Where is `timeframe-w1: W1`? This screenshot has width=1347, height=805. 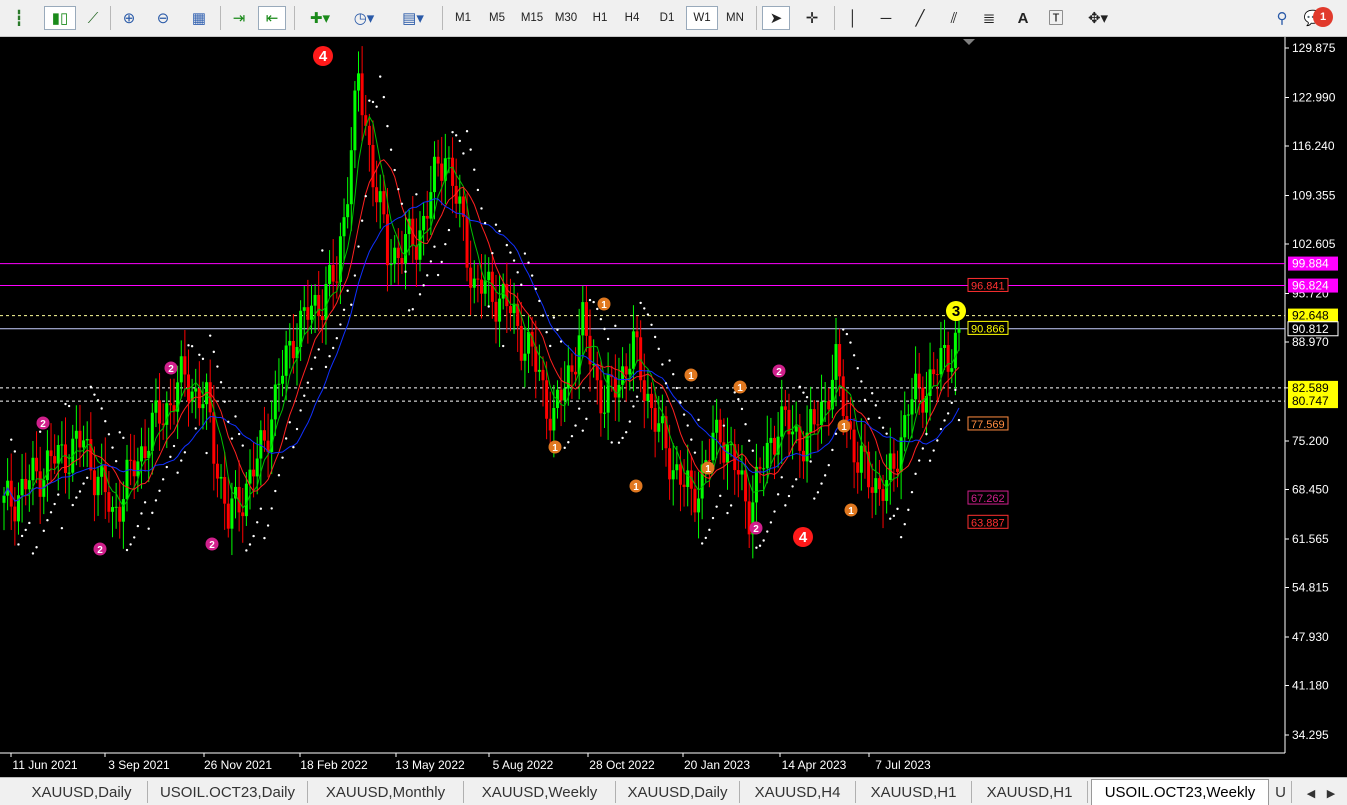
timeframe-w1: W1 is located at coordinates (702, 18).